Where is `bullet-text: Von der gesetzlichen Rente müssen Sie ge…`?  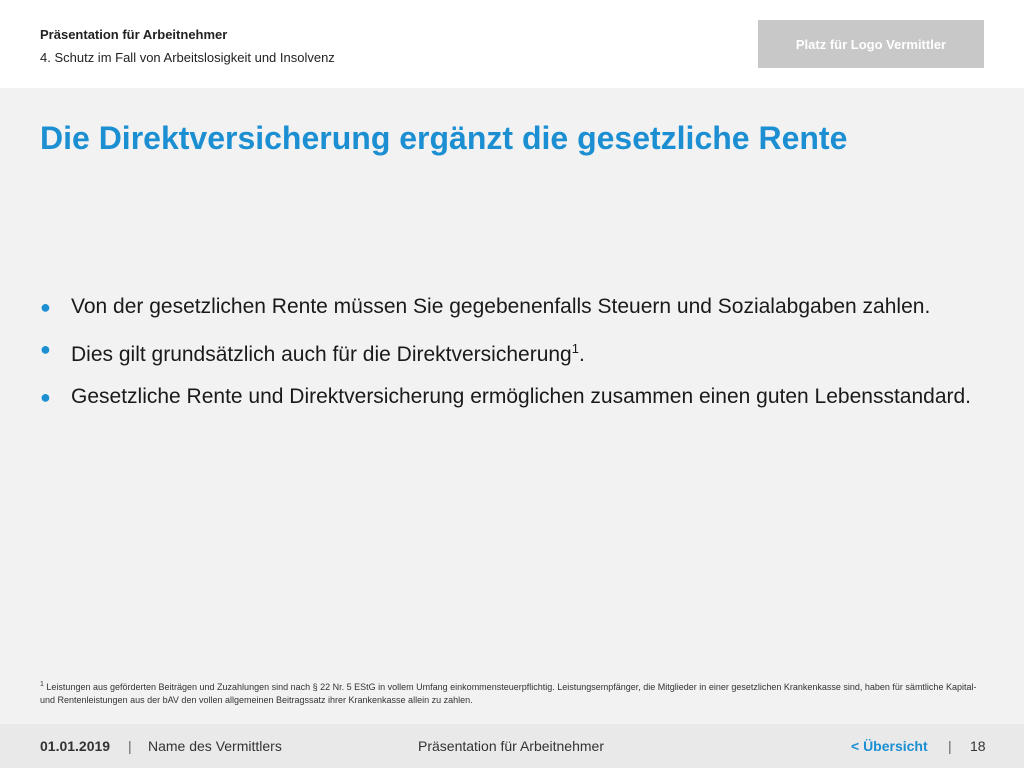
bullet-text: Von der gesetzlichen Rente müssen Sie ge… is located at coordinates (501, 306).